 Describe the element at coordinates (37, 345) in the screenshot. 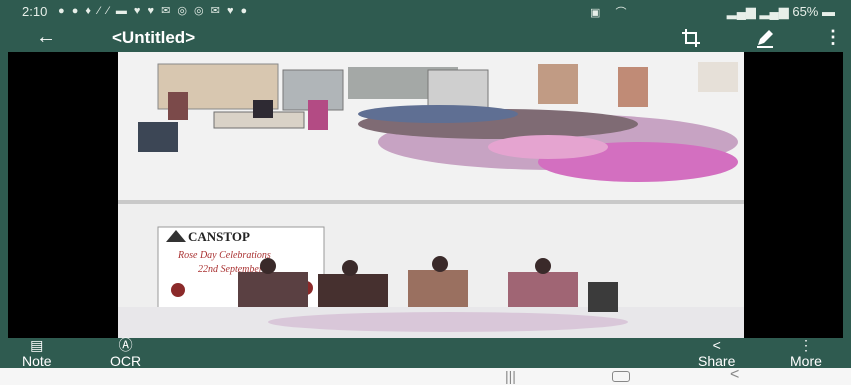

I see `note-icon: ▤` at that location.